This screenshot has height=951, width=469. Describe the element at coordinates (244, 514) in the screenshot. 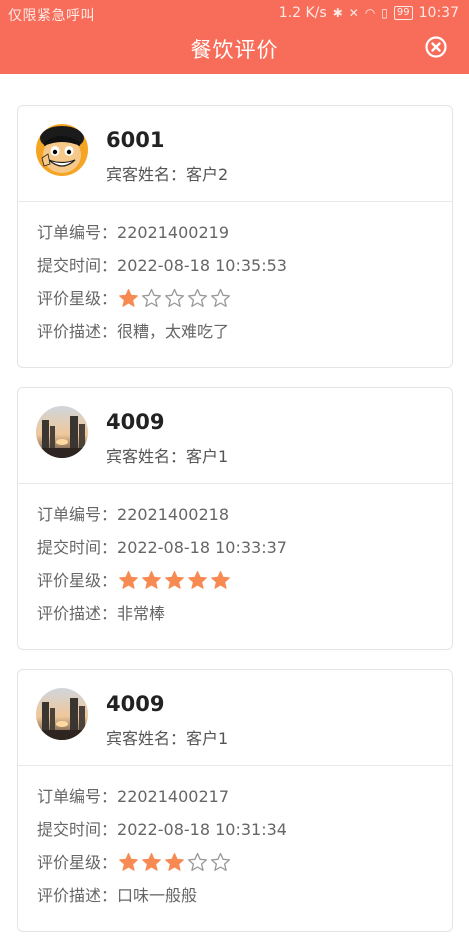

I see `order-no-row: 订单编号： 22021400218` at that location.